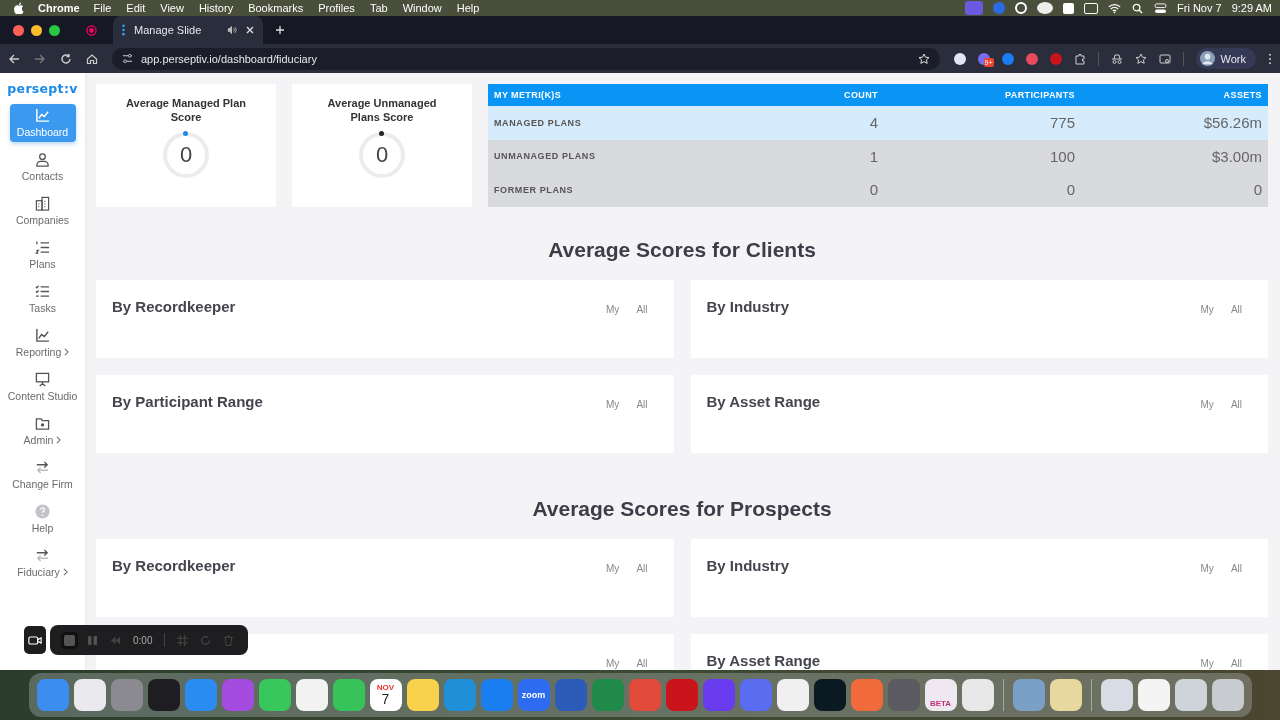 This screenshot has height=720, width=1280. What do you see at coordinates (174, 565) in the screenshot?
I see `card-title: By Recordkeeper` at bounding box center [174, 565].